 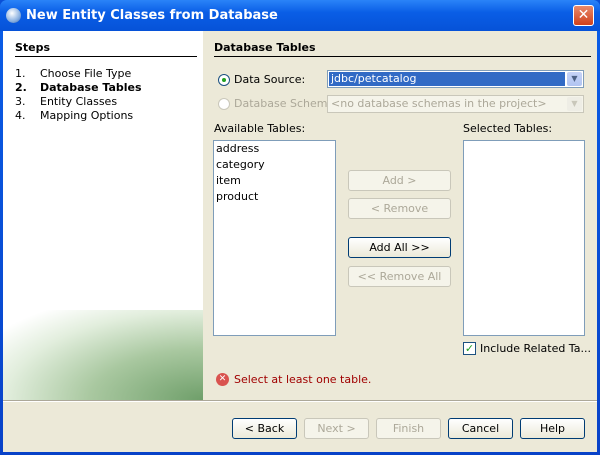 What do you see at coordinates (103, 355) in the screenshot?
I see `decorative-graphic` at bounding box center [103, 355].